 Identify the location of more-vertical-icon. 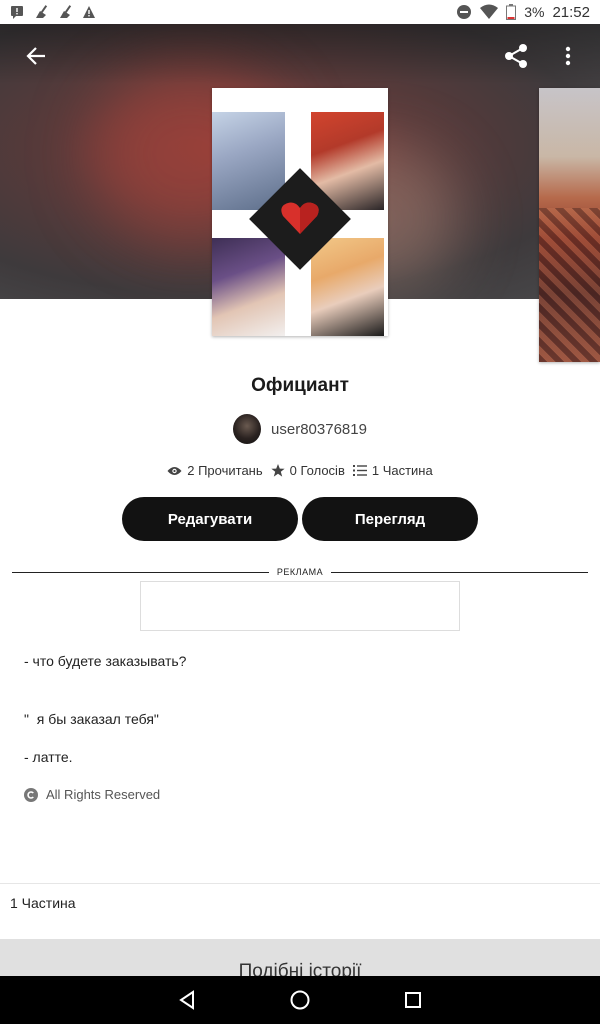
(568, 56).